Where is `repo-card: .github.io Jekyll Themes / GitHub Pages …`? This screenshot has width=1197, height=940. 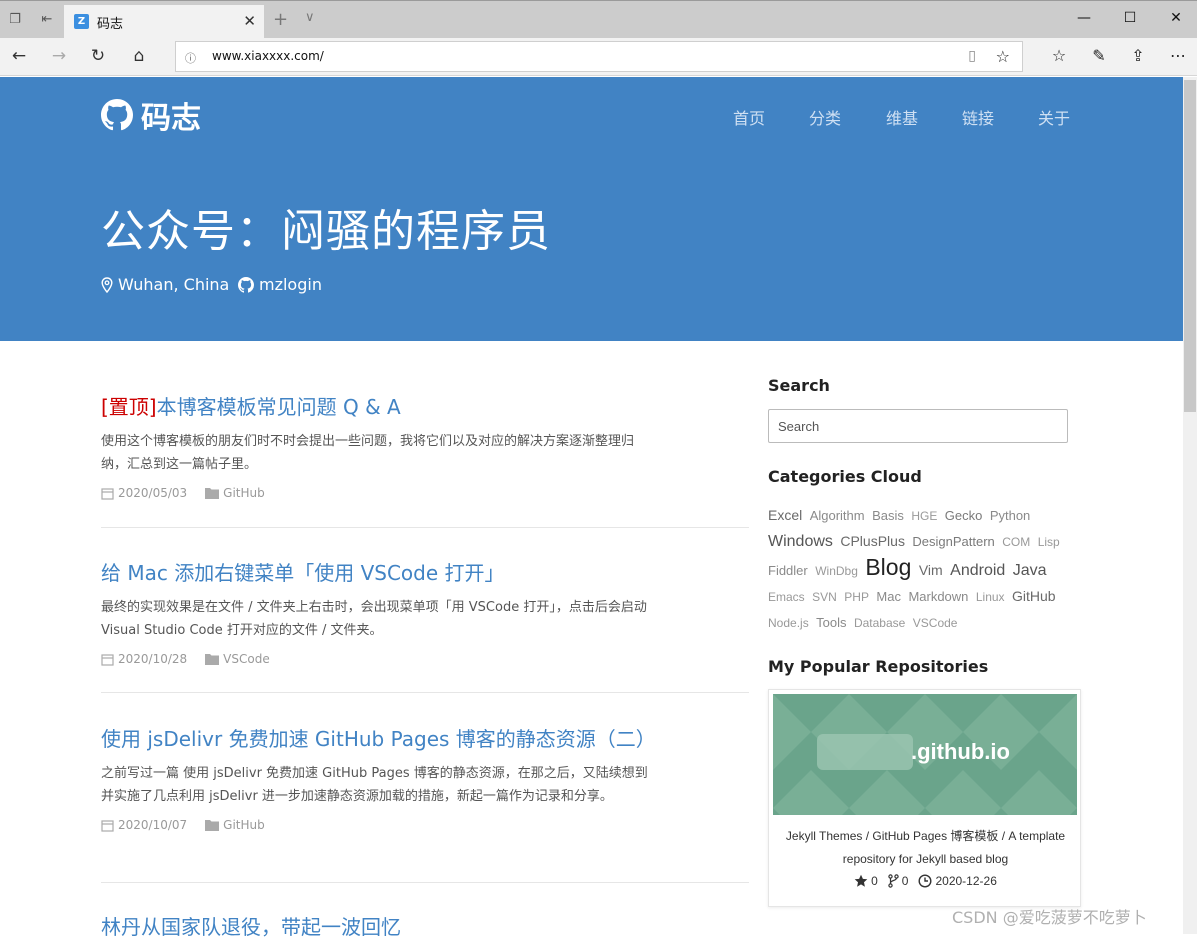
repo-card: .github.io Jekyll Themes / GitHub Pages … is located at coordinates (924, 798).